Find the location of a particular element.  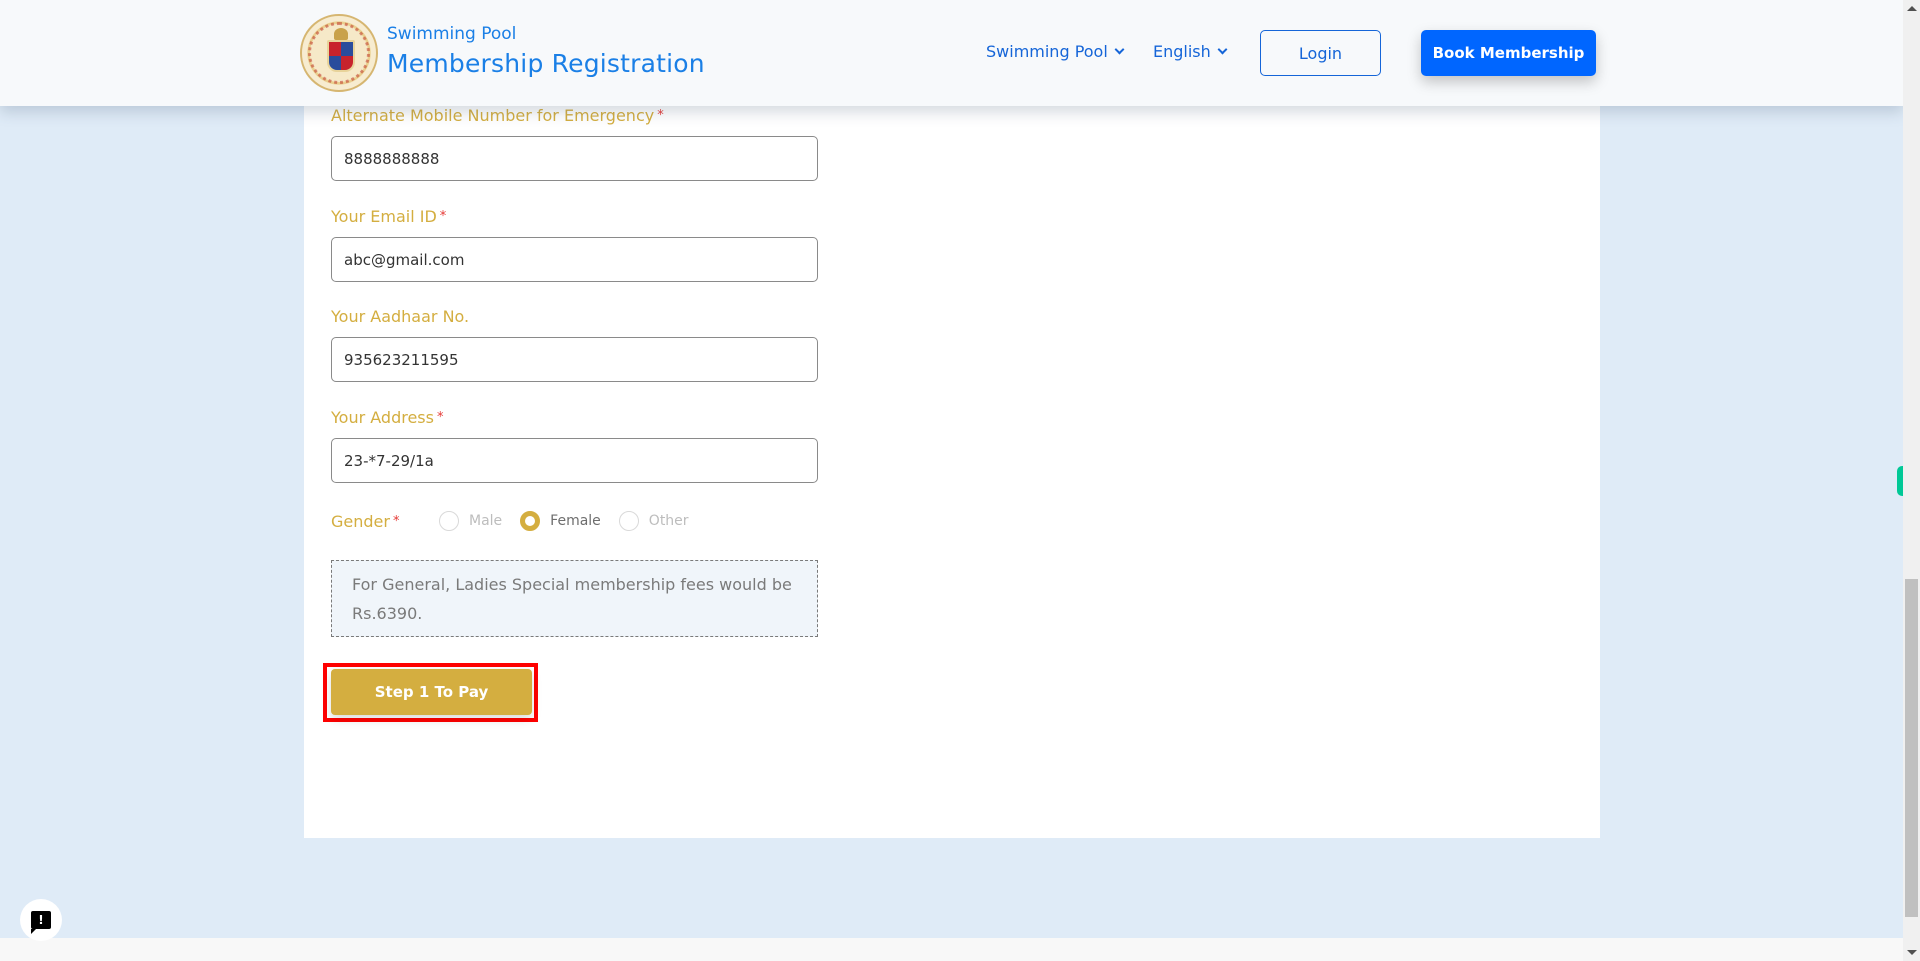

login-button: Login is located at coordinates (1320, 53).